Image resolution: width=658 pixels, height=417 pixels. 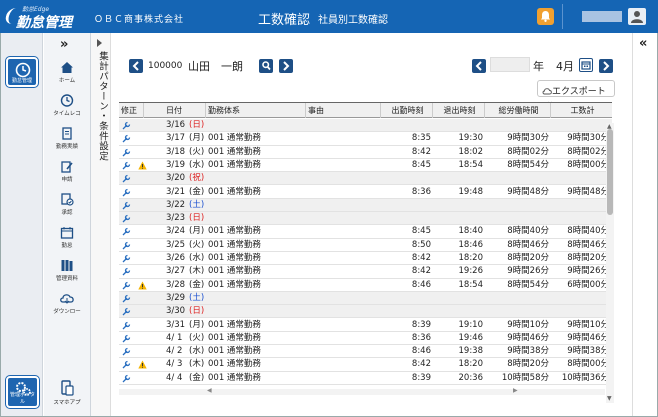 I want to click on sidebar-item-label: ダウンロー, so click(x=67, y=312).